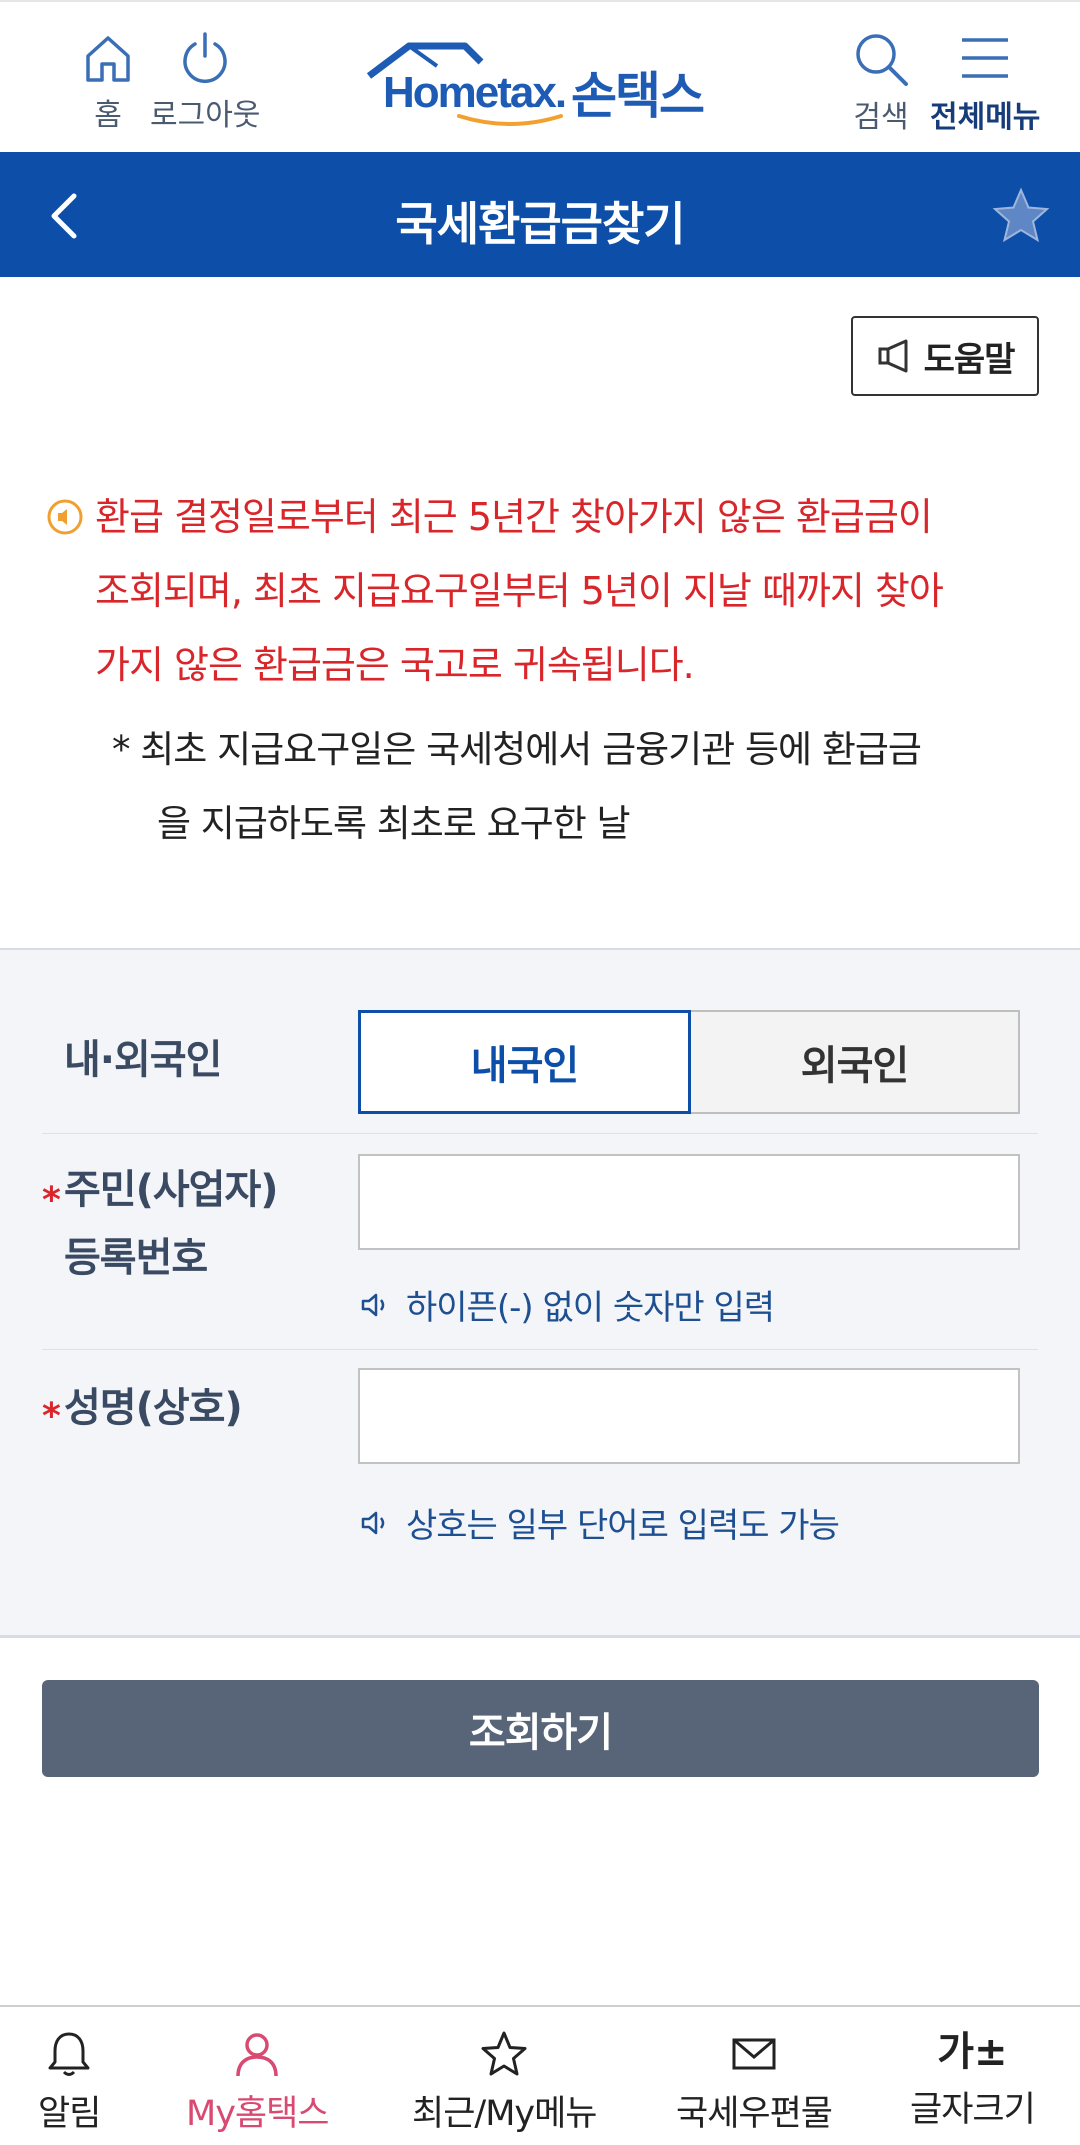 The width and height of the screenshot is (1080, 2145). I want to click on reg-number-hint: 하이픈(-) 없이 숫자만 입력, so click(567, 1304).